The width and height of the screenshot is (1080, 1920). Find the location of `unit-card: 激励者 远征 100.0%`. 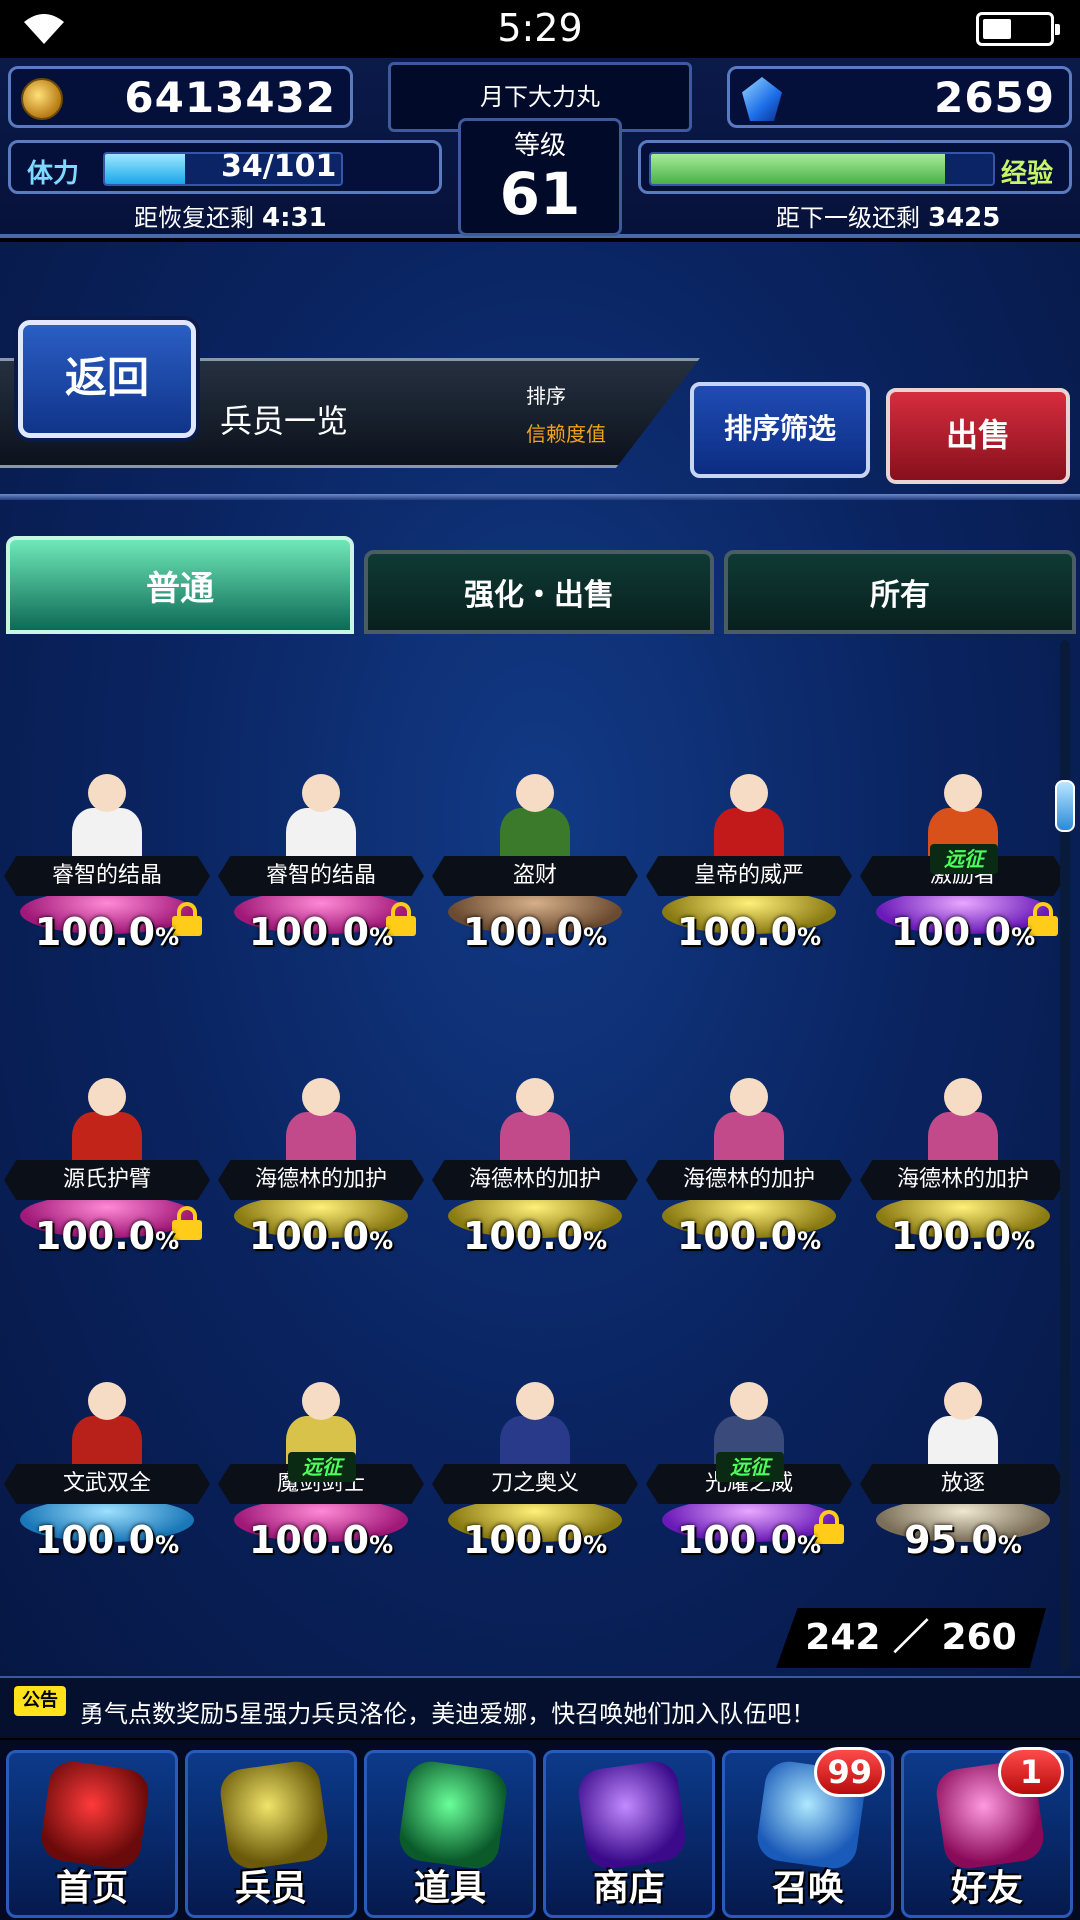

unit-card: 激励者 远征 100.0% is located at coordinates (958, 914).